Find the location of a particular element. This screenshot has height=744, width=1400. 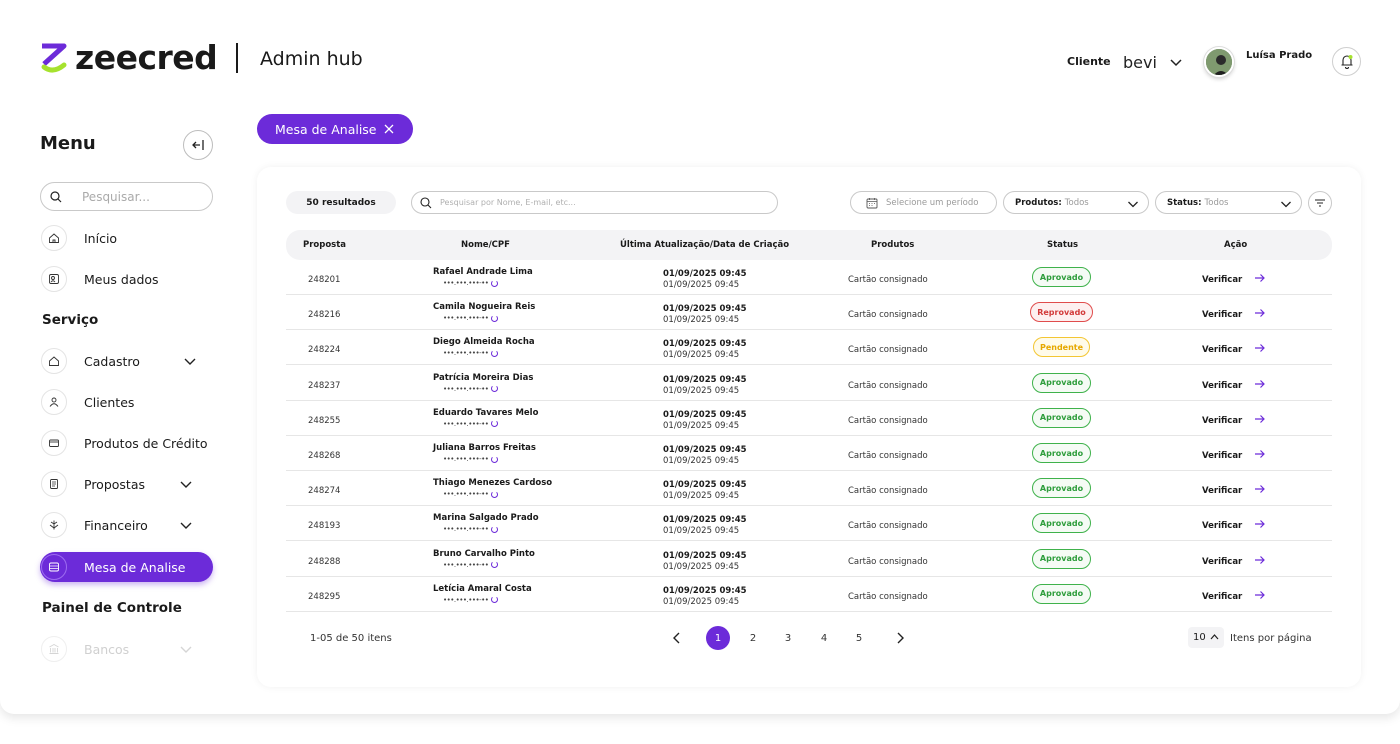

products-filter-value: Todos is located at coordinates (1076, 202).